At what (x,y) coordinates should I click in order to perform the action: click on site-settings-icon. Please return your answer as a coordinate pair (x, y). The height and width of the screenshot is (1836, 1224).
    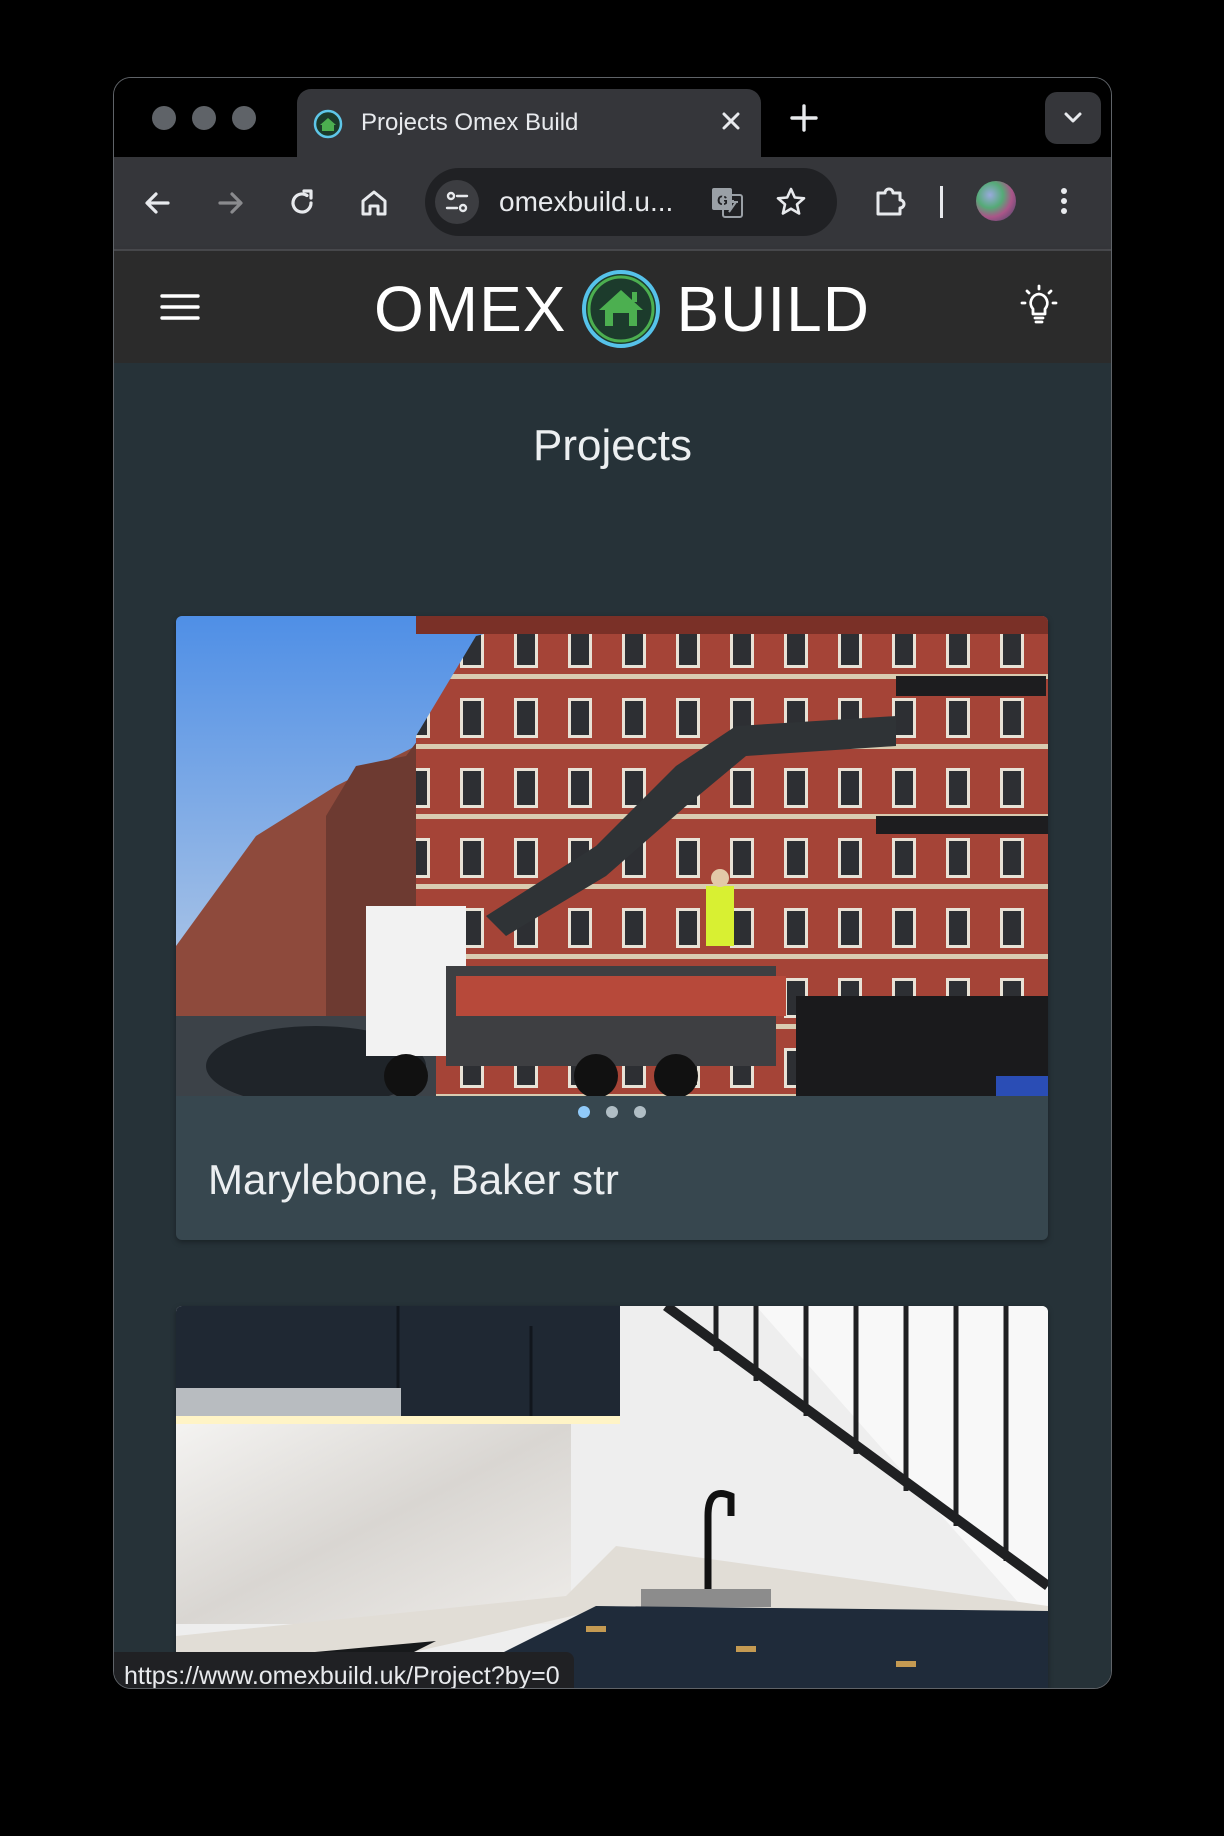
    Looking at the image, I should click on (457, 202).